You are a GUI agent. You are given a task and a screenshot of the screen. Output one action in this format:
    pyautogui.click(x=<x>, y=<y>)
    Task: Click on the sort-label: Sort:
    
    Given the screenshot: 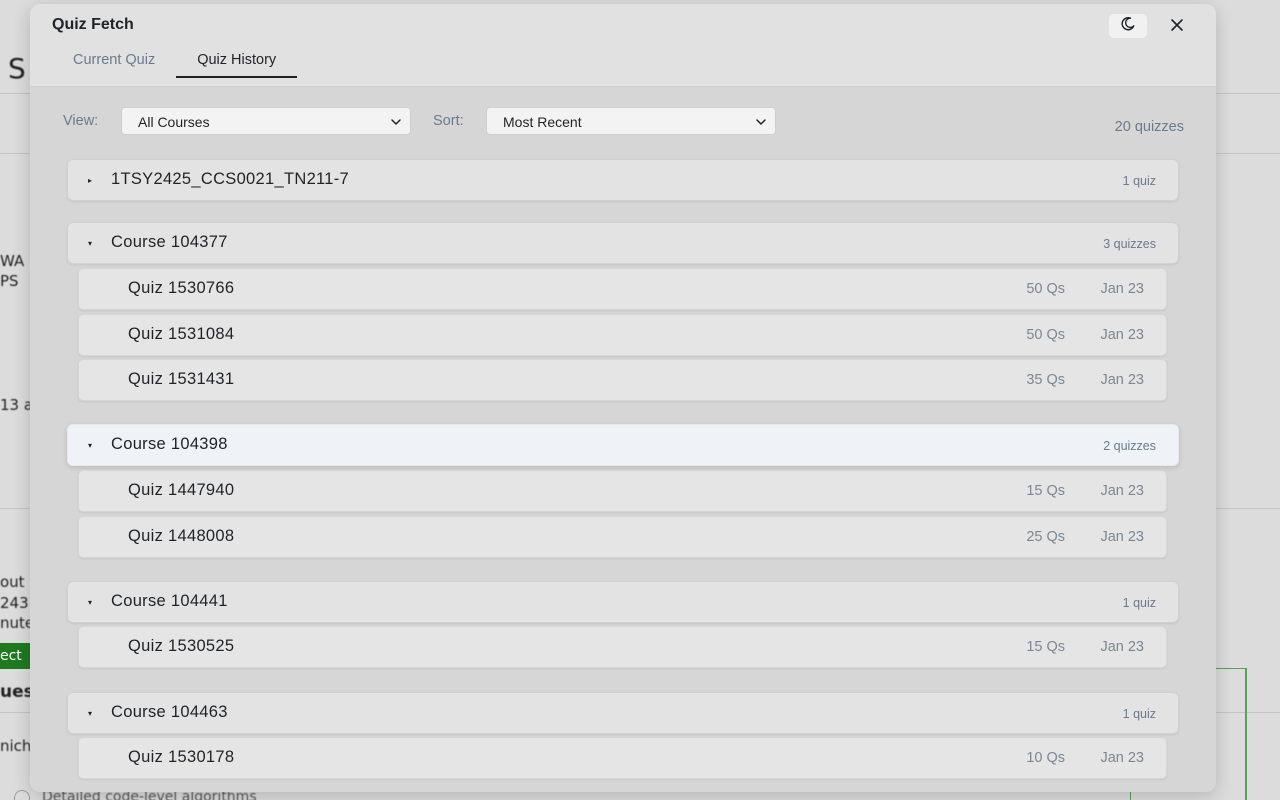 What is the action you would take?
    pyautogui.click(x=448, y=121)
    